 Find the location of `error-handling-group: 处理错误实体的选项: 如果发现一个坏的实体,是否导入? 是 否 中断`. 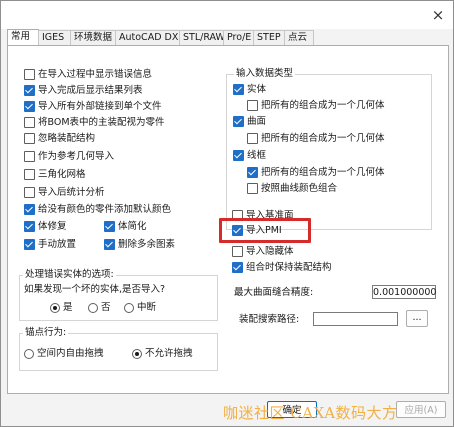

error-handling-group: 处理错误实体的选项: 如果发现一个坏的实体,是否导入? 是 否 中断 is located at coordinates (118, 295).